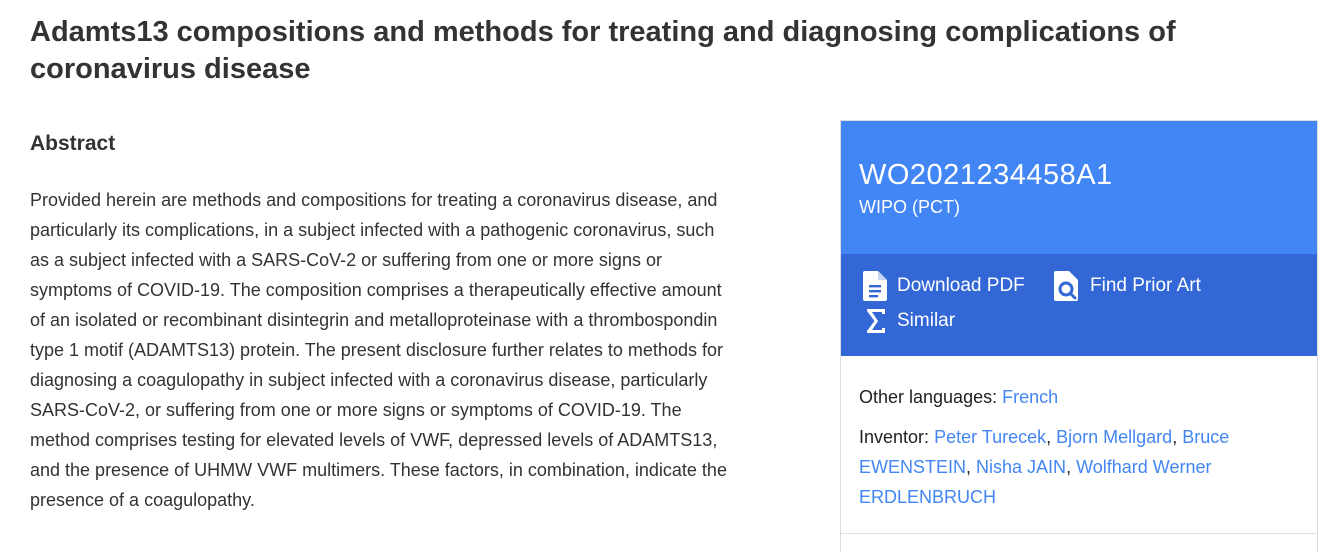 Image resolution: width=1331 pixels, height=552 pixels. What do you see at coordinates (1114, 437) in the screenshot?
I see `inventor-link: Bjorn Mellgard` at bounding box center [1114, 437].